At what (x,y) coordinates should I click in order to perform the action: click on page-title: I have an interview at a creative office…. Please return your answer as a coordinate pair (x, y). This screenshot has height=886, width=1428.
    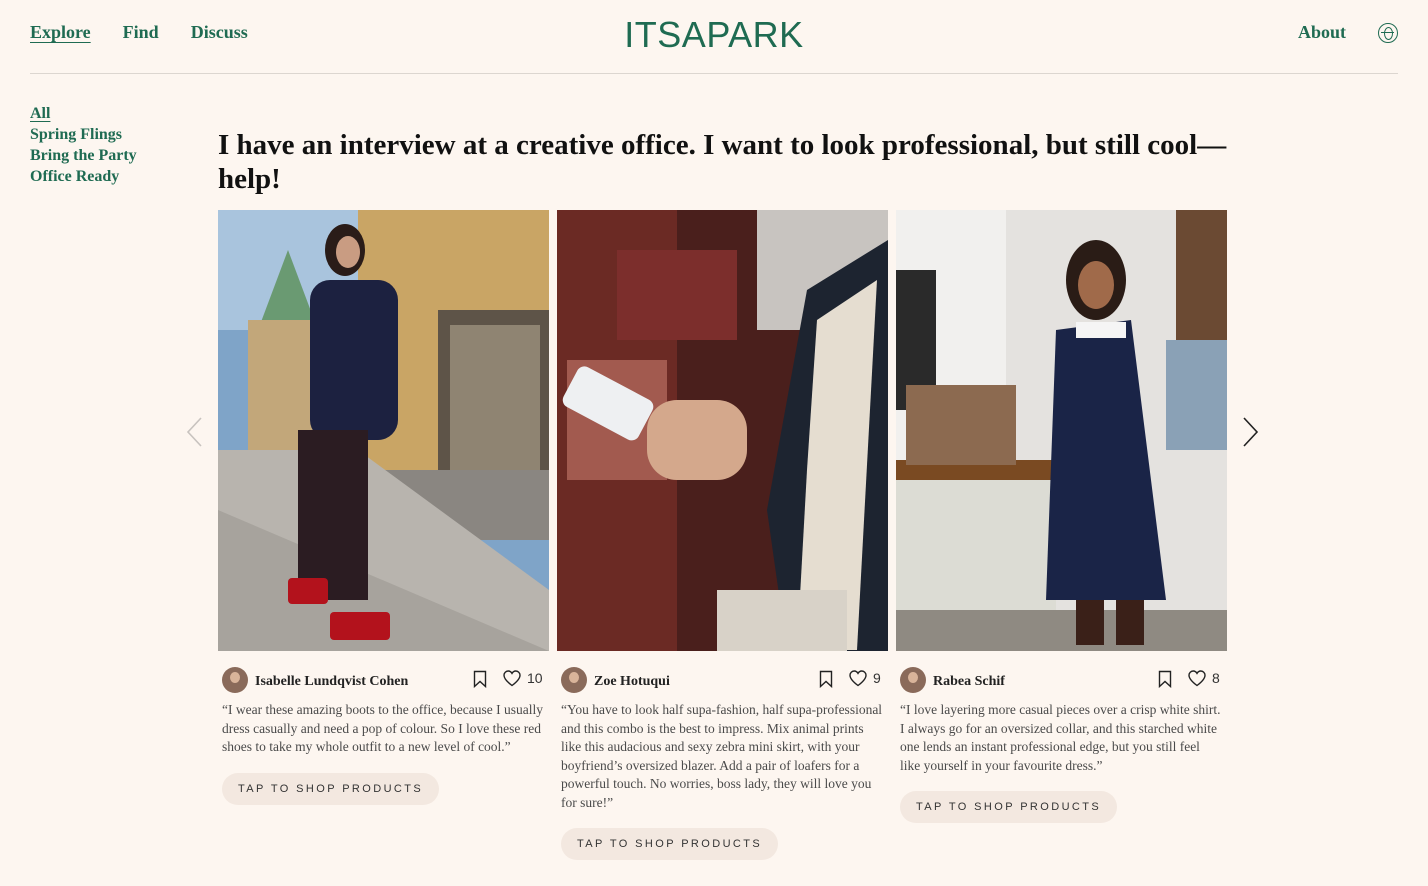
    Looking at the image, I should click on (722, 162).